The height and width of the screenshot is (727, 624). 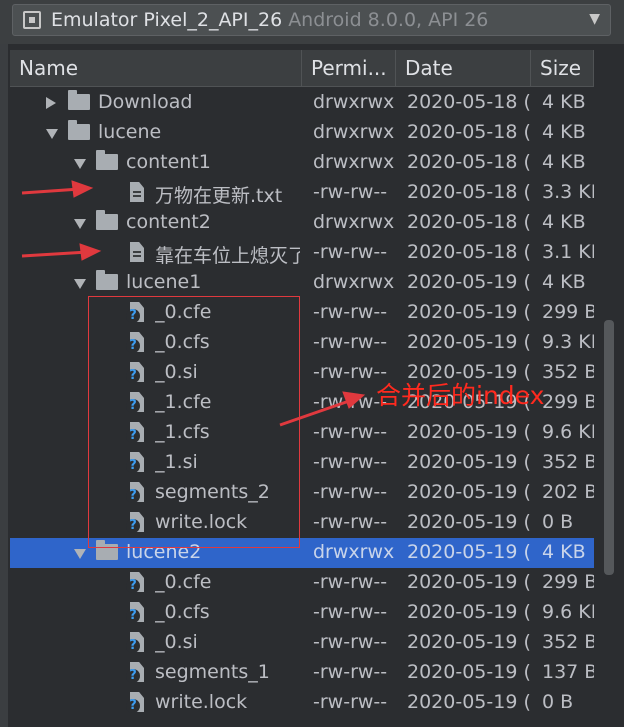 I want to click on annotation-arrow-3-head, so click(x=354, y=400).